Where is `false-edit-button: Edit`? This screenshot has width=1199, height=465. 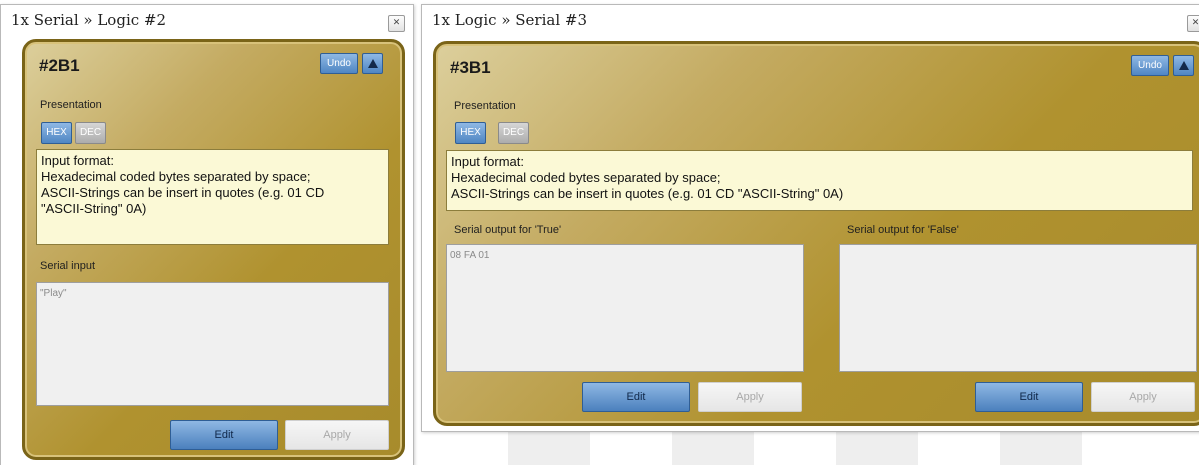
false-edit-button: Edit is located at coordinates (1029, 397).